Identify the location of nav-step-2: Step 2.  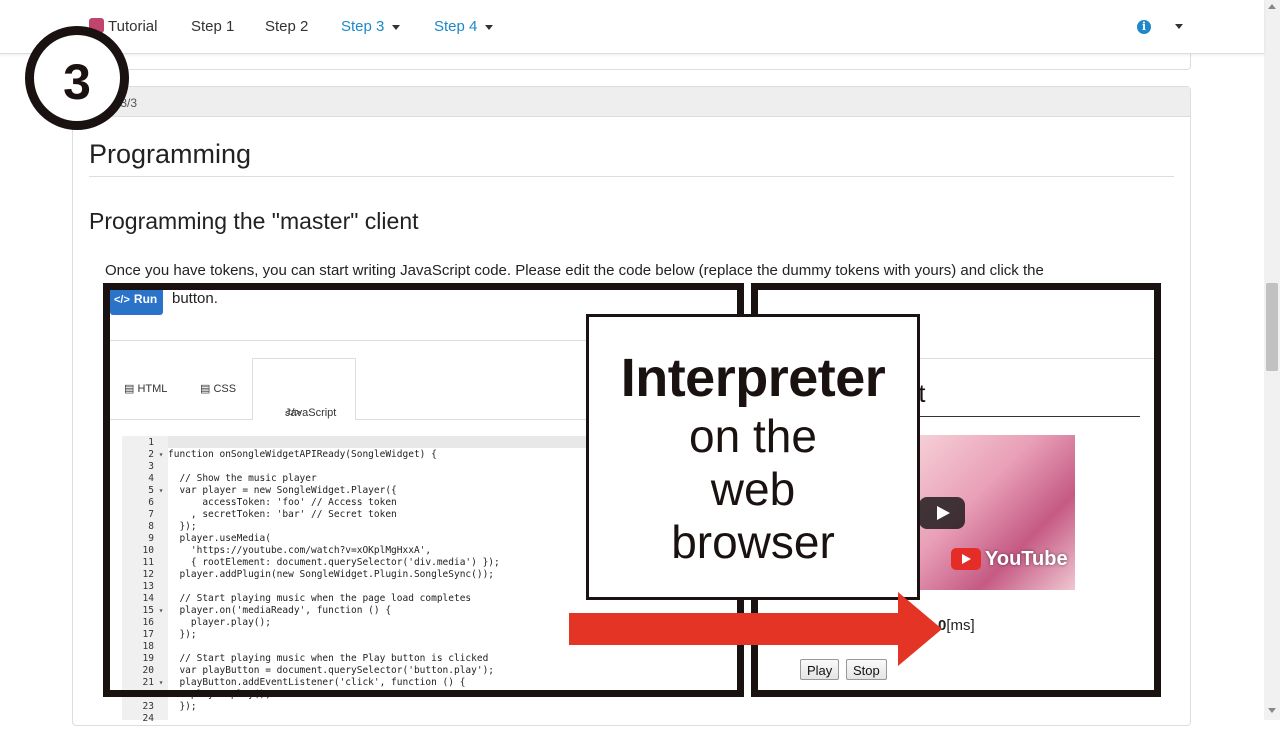
(286, 26).